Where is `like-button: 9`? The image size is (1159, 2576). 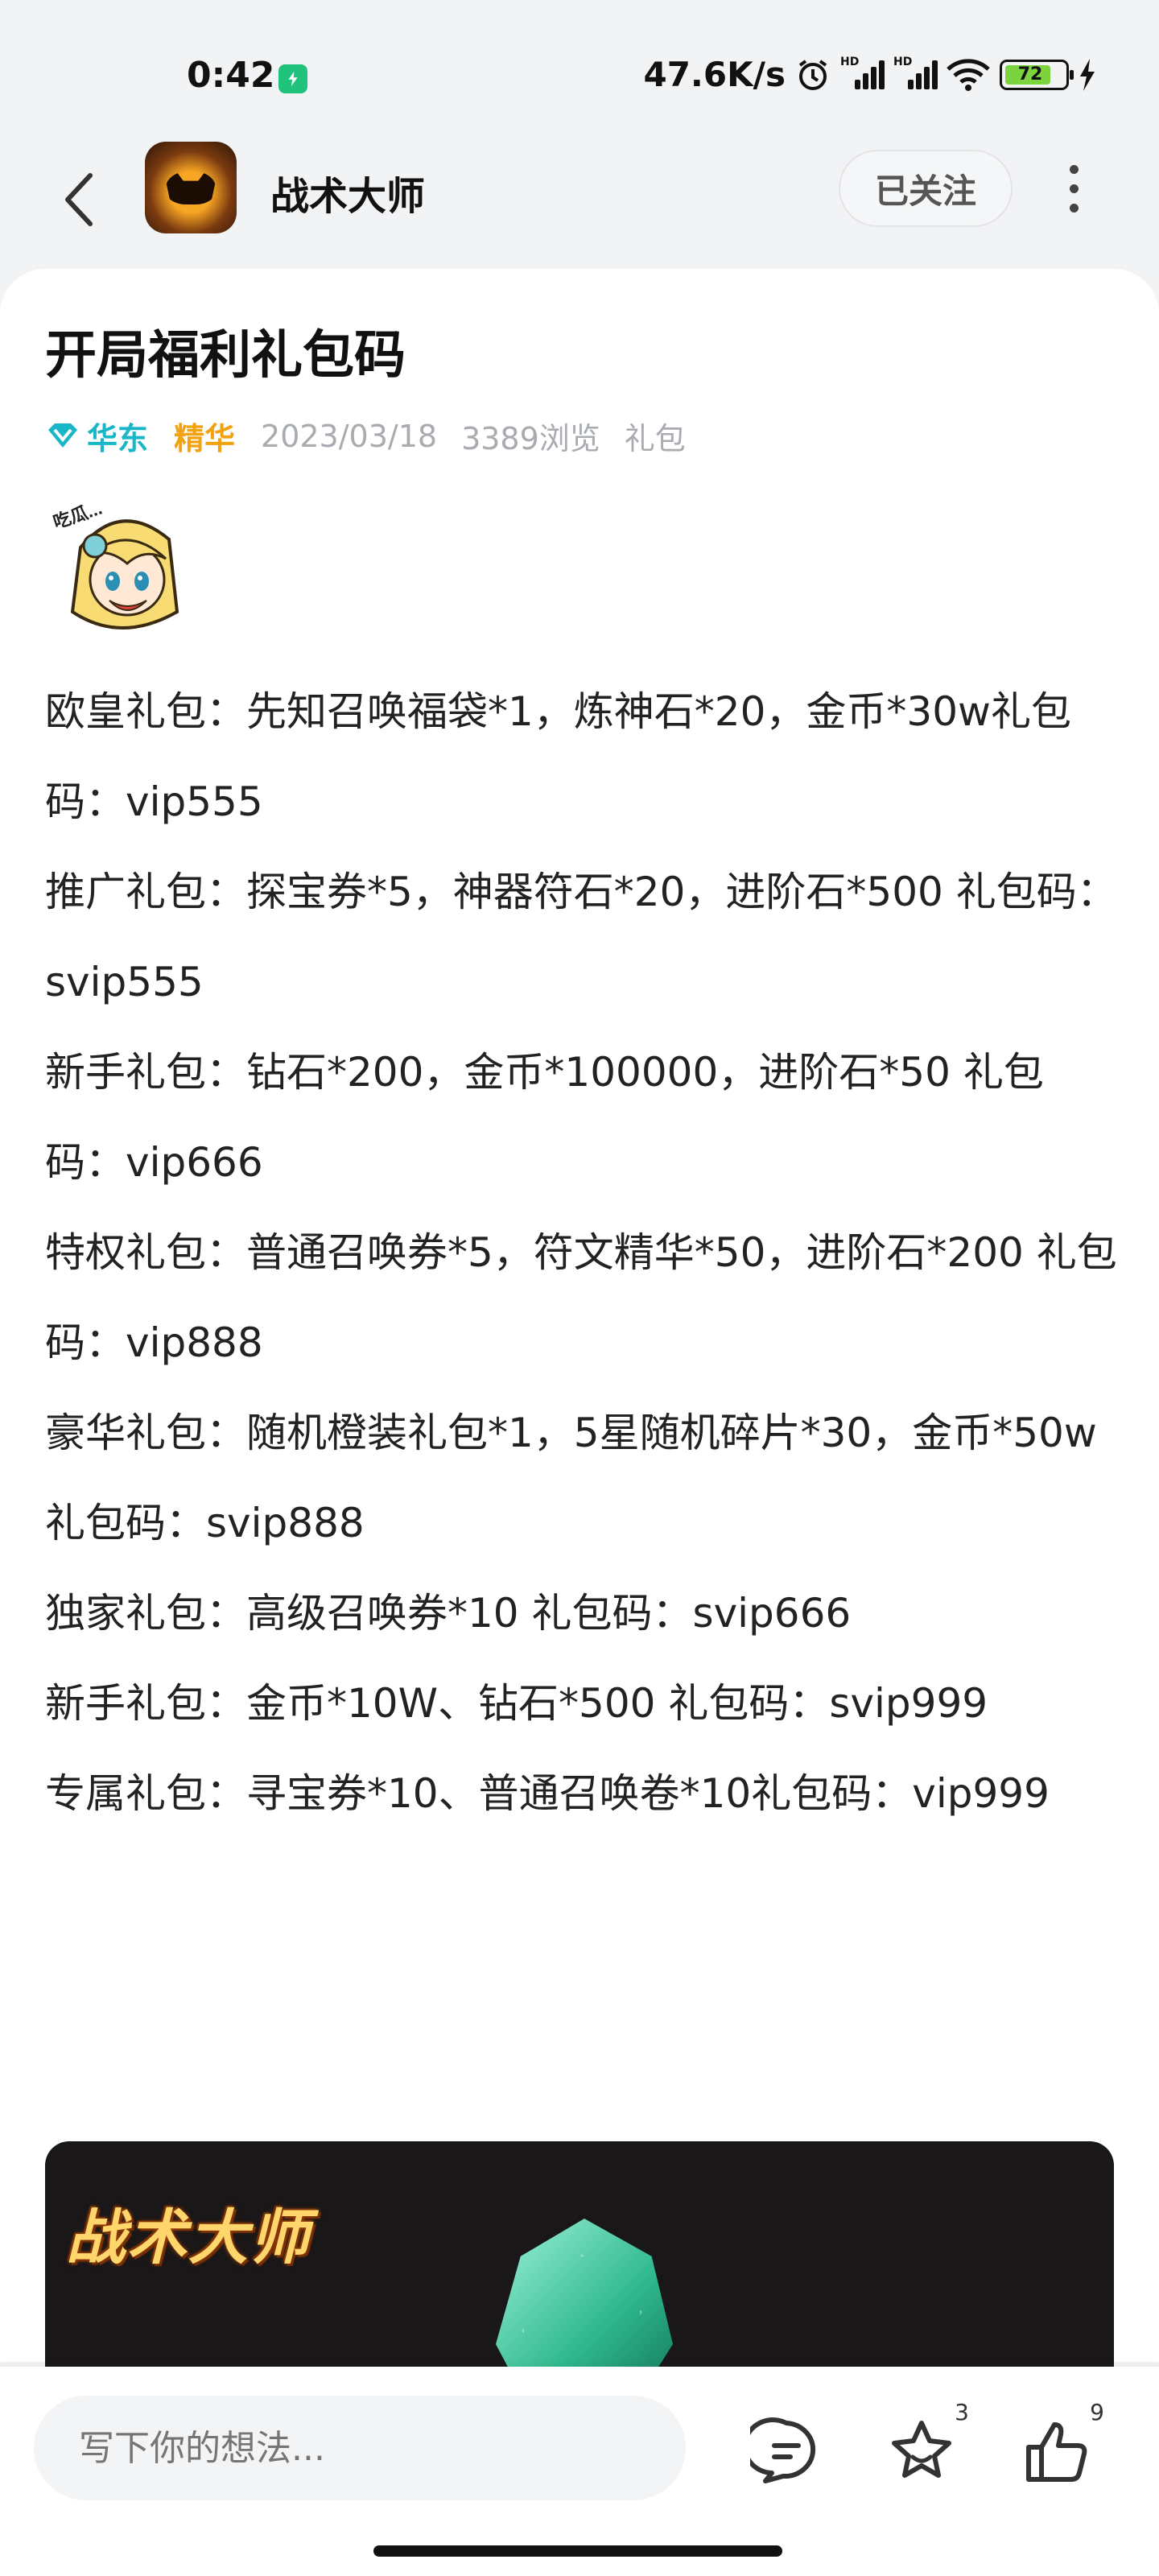 like-button: 9 is located at coordinates (1062, 2443).